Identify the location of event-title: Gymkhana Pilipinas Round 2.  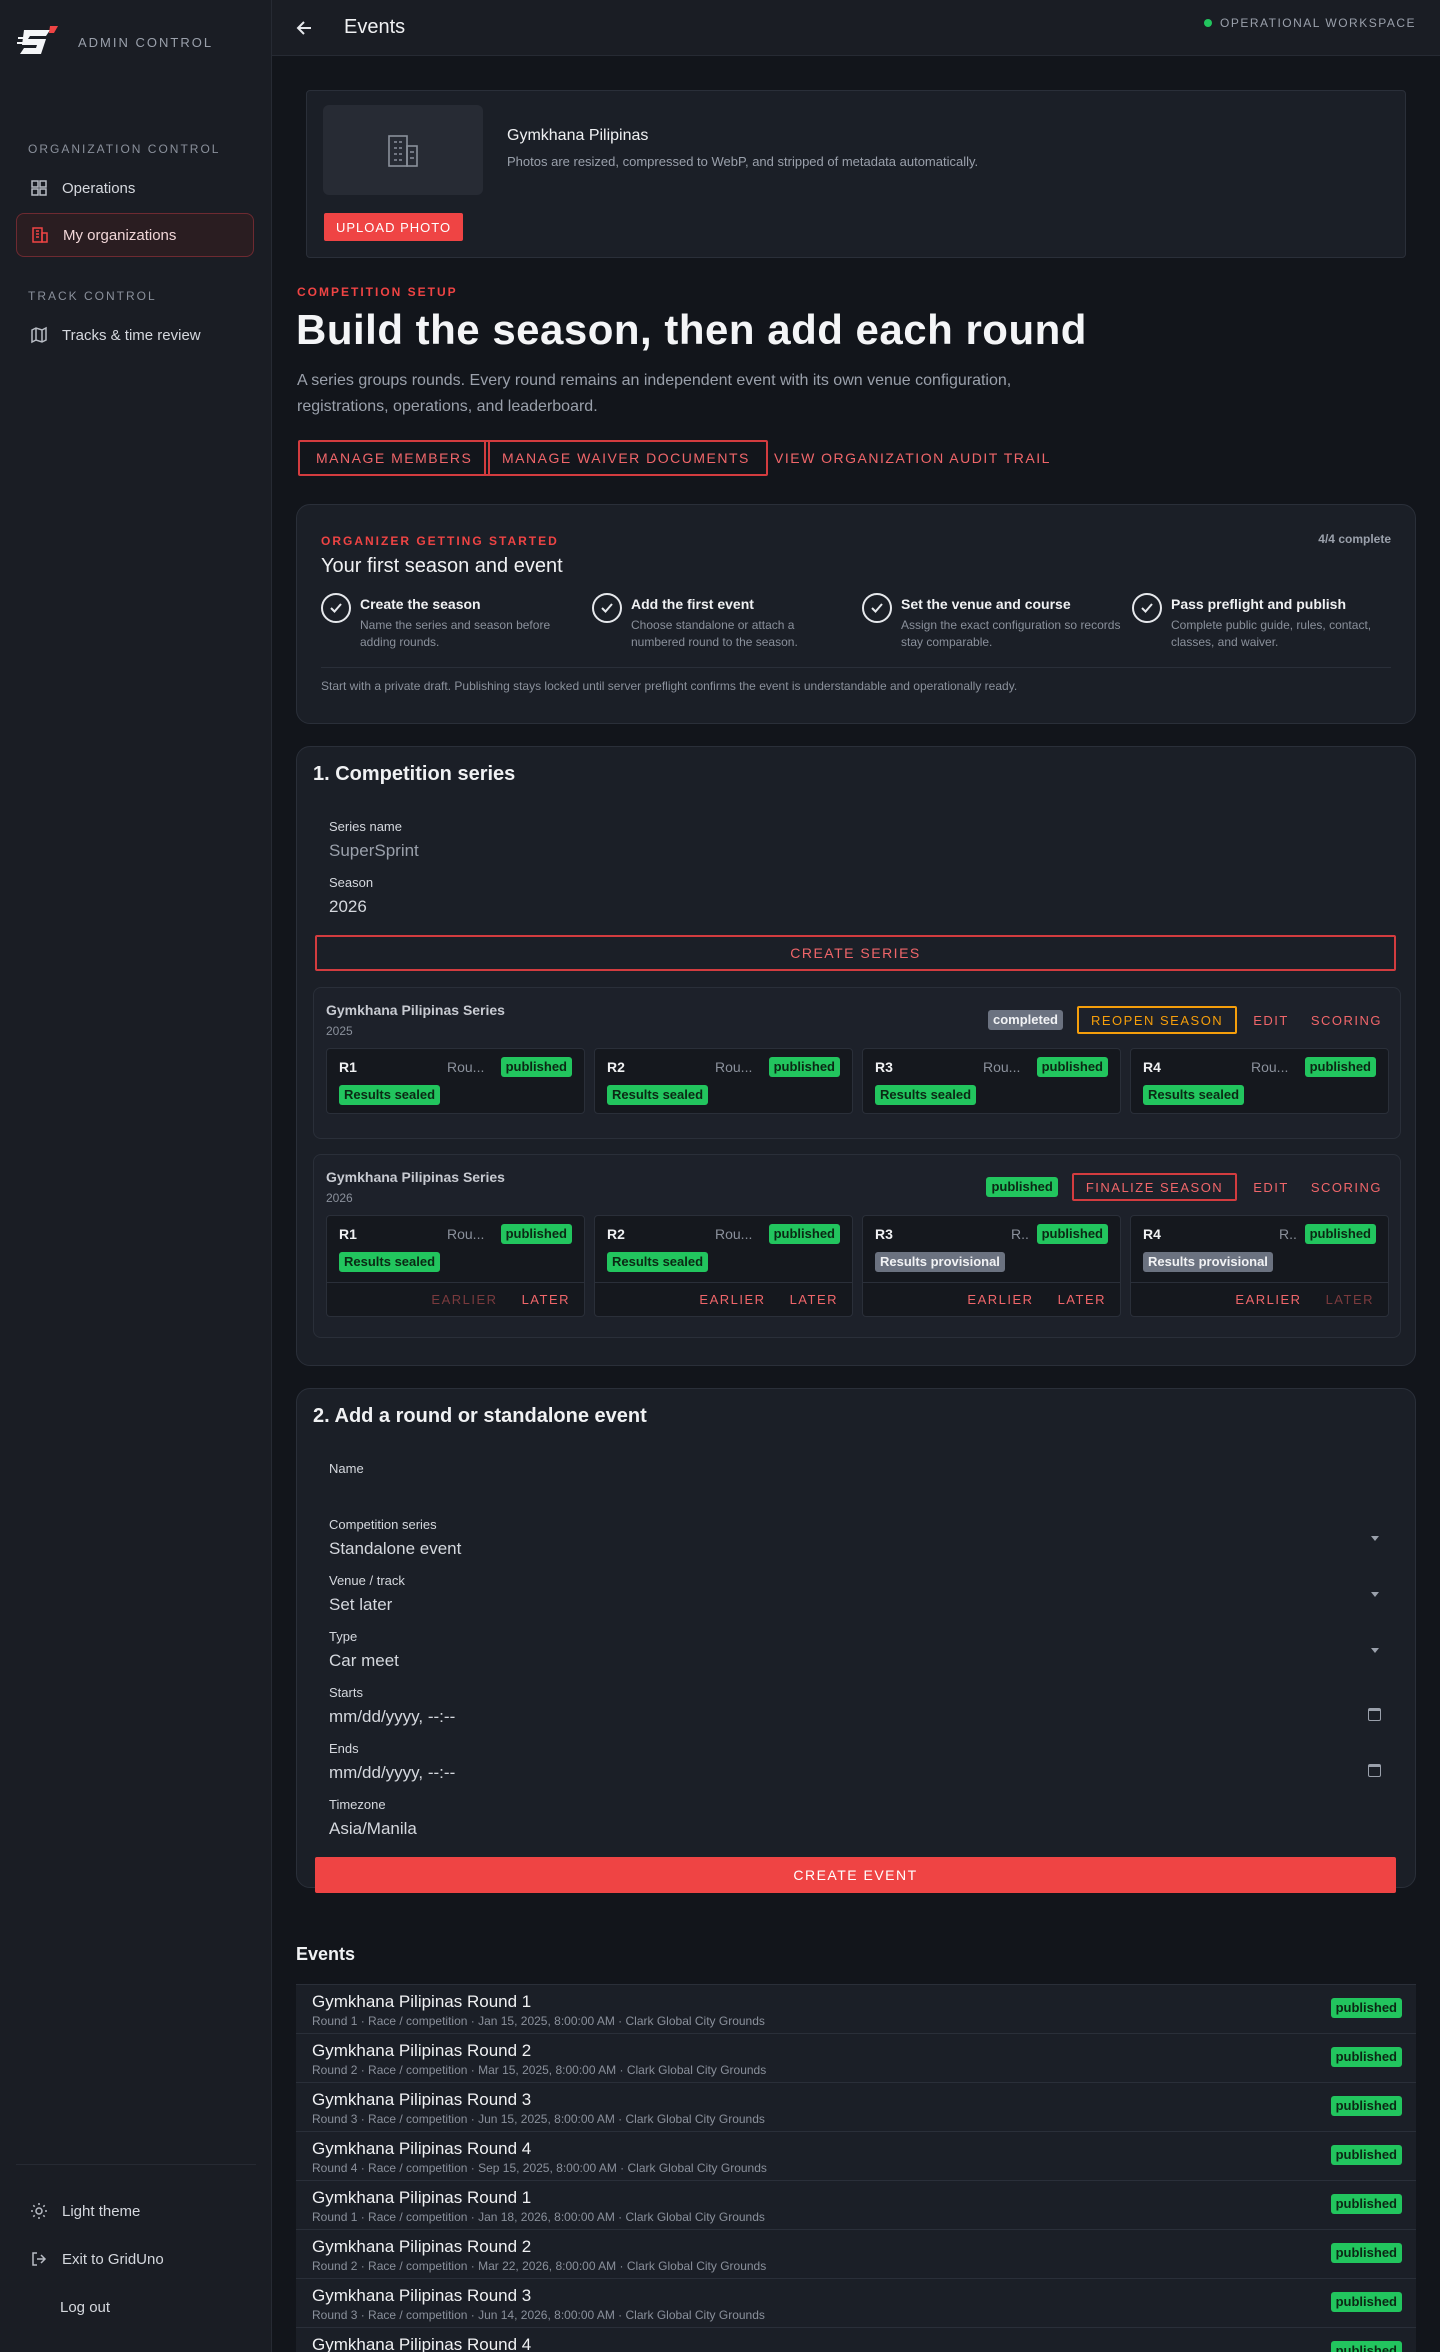
(422, 2246).